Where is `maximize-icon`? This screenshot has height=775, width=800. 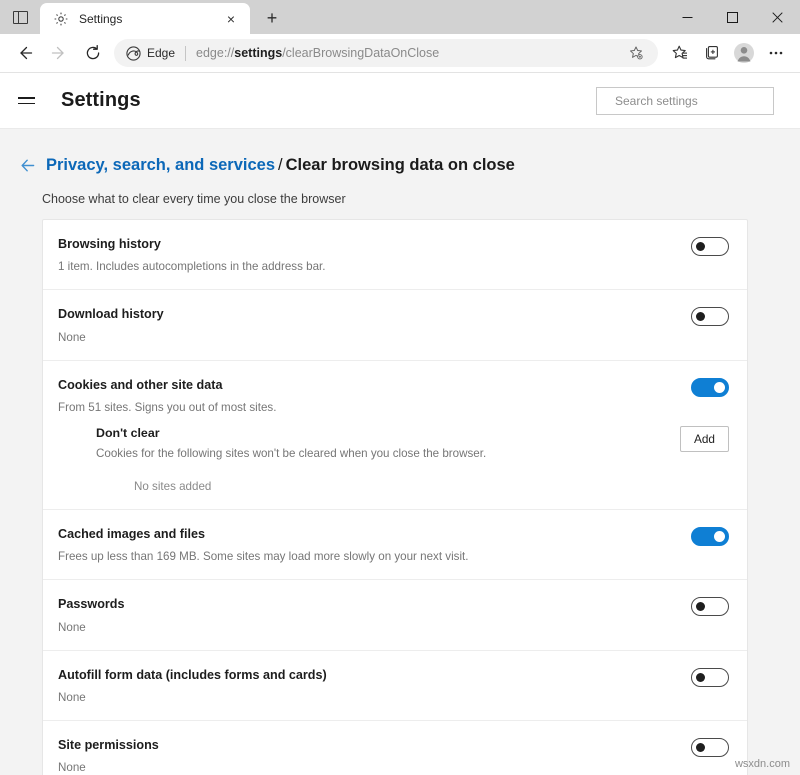
maximize-icon is located at coordinates (732, 17).